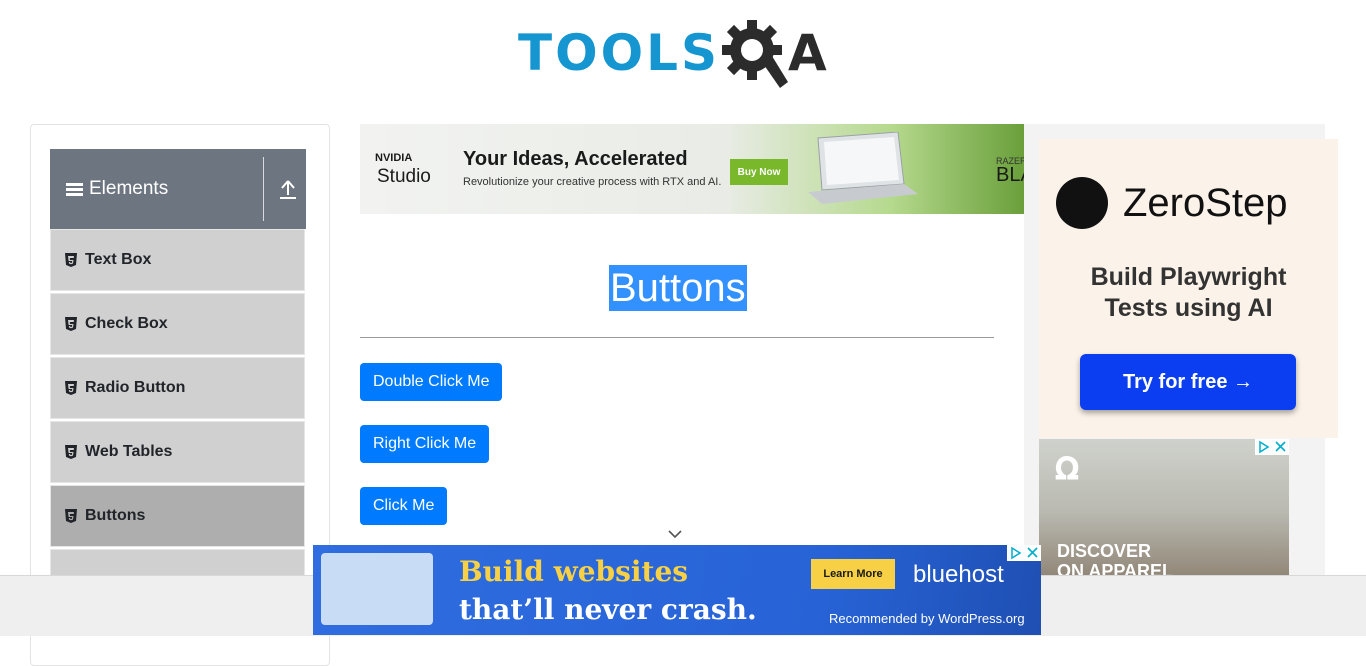  What do you see at coordinates (807, 53) in the screenshot?
I see `logo-letter-a: A` at bounding box center [807, 53].